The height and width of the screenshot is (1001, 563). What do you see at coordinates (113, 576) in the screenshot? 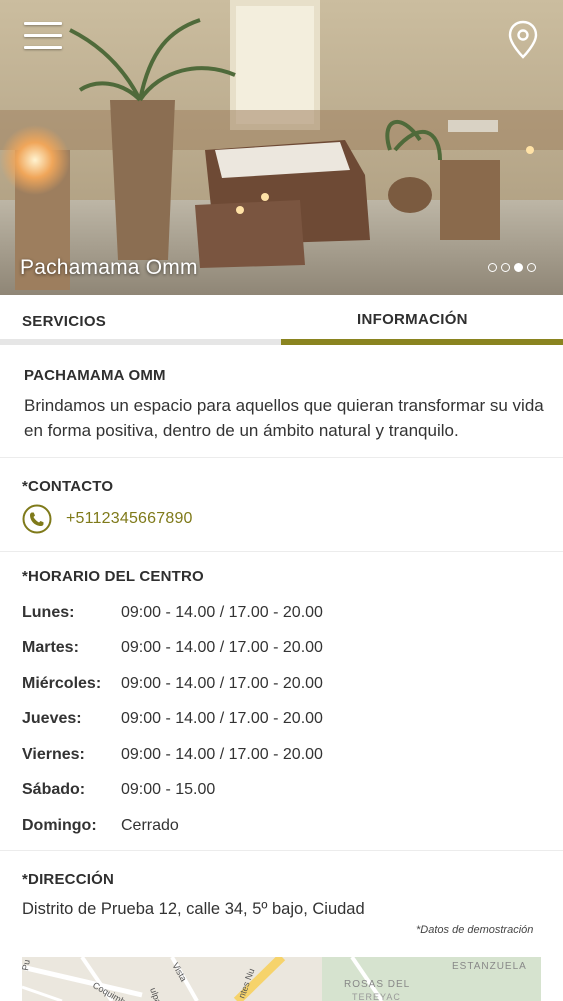
I see `hours-title: *HORARIO DEL CENTRO` at bounding box center [113, 576].